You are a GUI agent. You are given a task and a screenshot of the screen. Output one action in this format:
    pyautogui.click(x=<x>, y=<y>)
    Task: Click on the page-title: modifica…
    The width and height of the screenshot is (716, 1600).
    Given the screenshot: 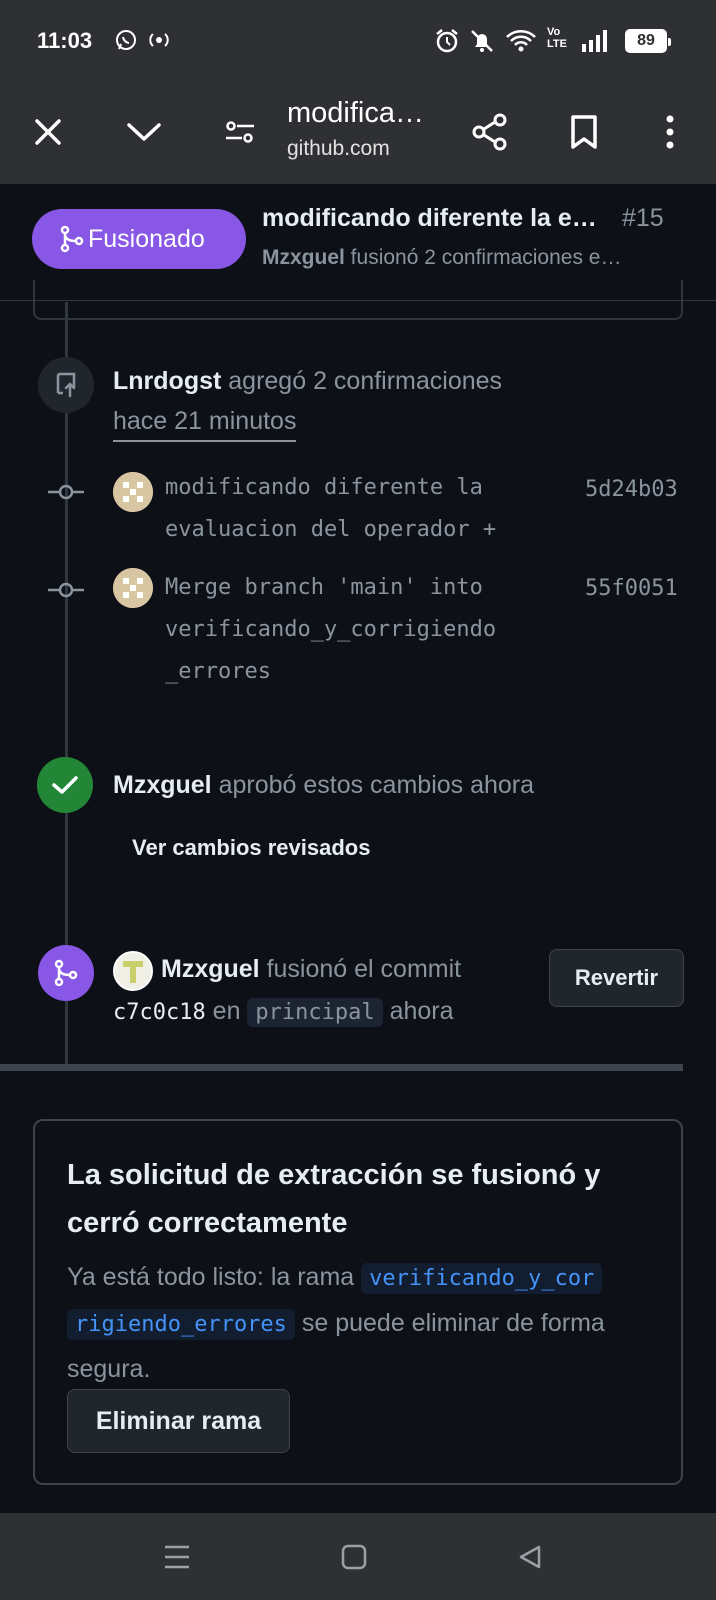 What is the action you would take?
    pyautogui.click(x=355, y=113)
    